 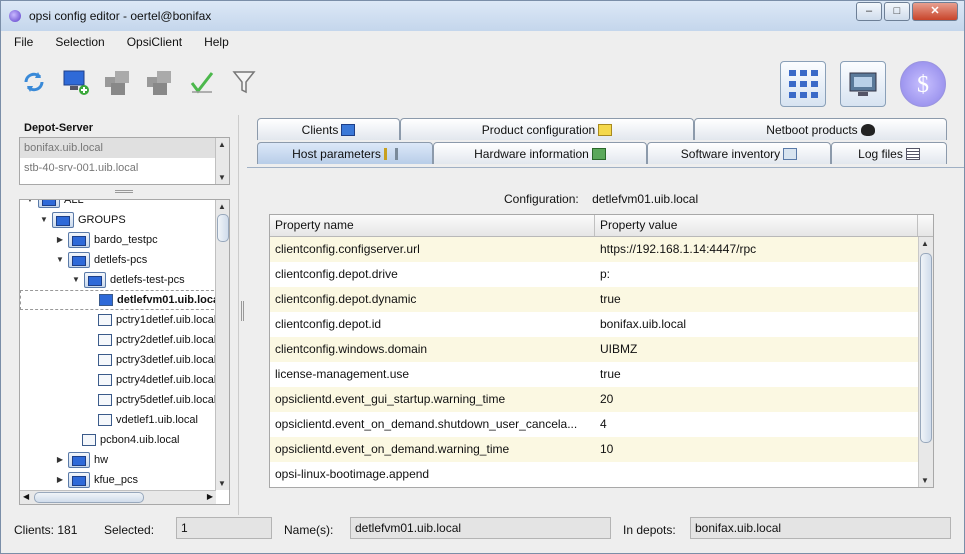 What do you see at coordinates (645, 199) in the screenshot?
I see `configuration-value: detlefvm01.uib.local` at bounding box center [645, 199].